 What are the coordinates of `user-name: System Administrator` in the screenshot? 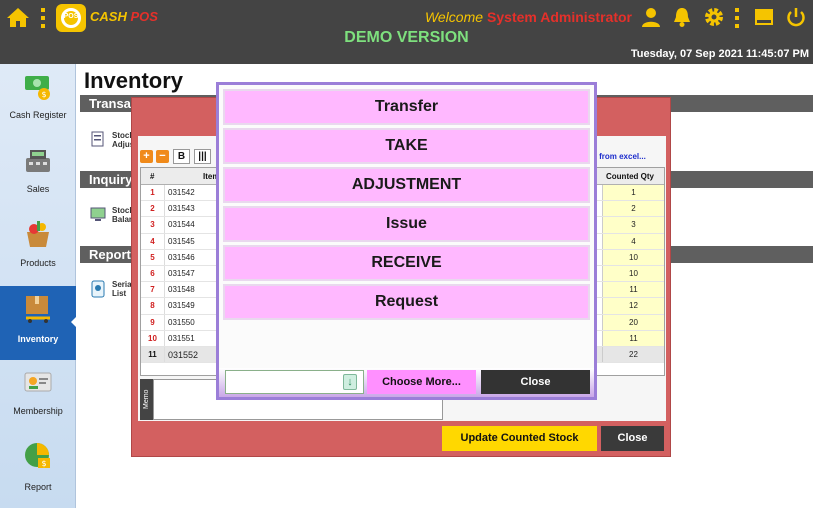 It's located at (559, 17).